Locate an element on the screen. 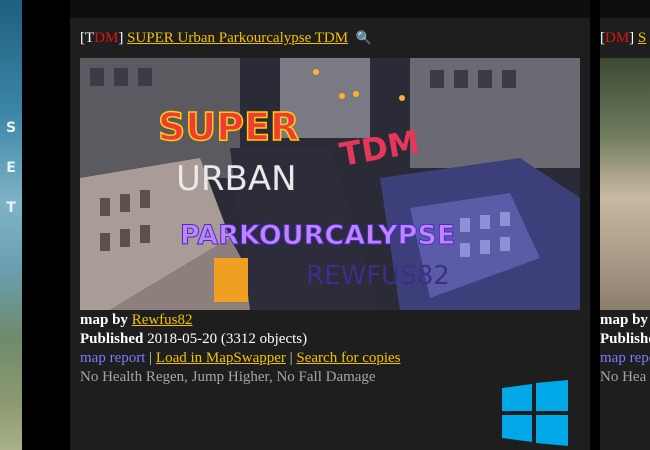 The height and width of the screenshot is (450, 650). map-title-row: [DM] S is located at coordinates (623, 38).